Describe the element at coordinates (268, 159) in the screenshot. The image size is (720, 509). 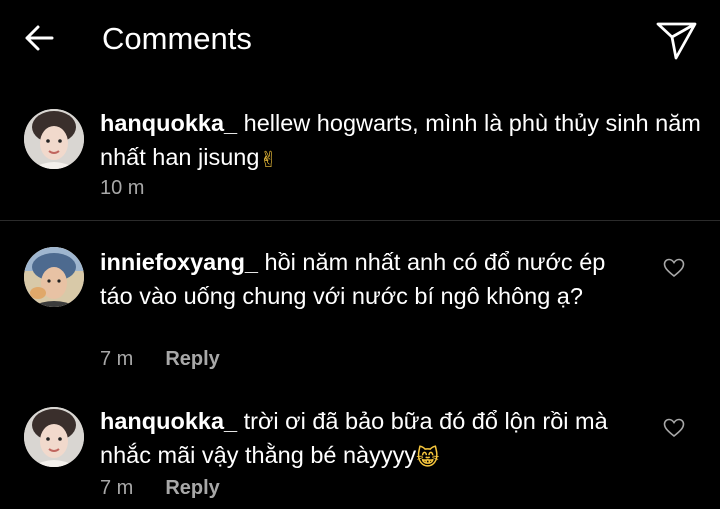
I see `victory-hand-emoji: ✌` at that location.